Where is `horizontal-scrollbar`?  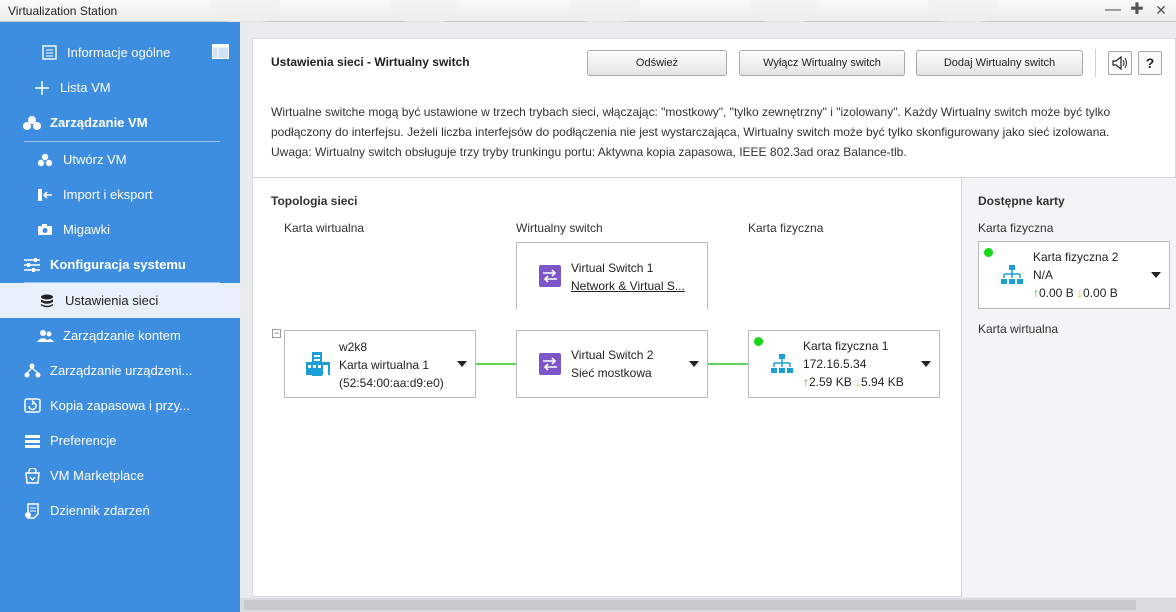 horizontal-scrollbar is located at coordinates (708, 605).